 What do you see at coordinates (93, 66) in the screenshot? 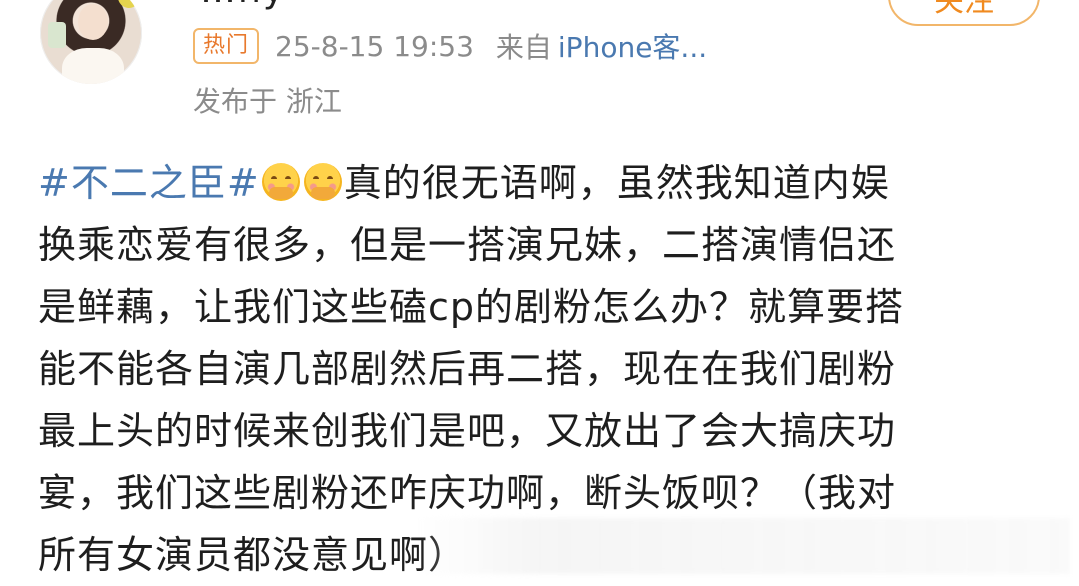
I see `avatar-body` at bounding box center [93, 66].